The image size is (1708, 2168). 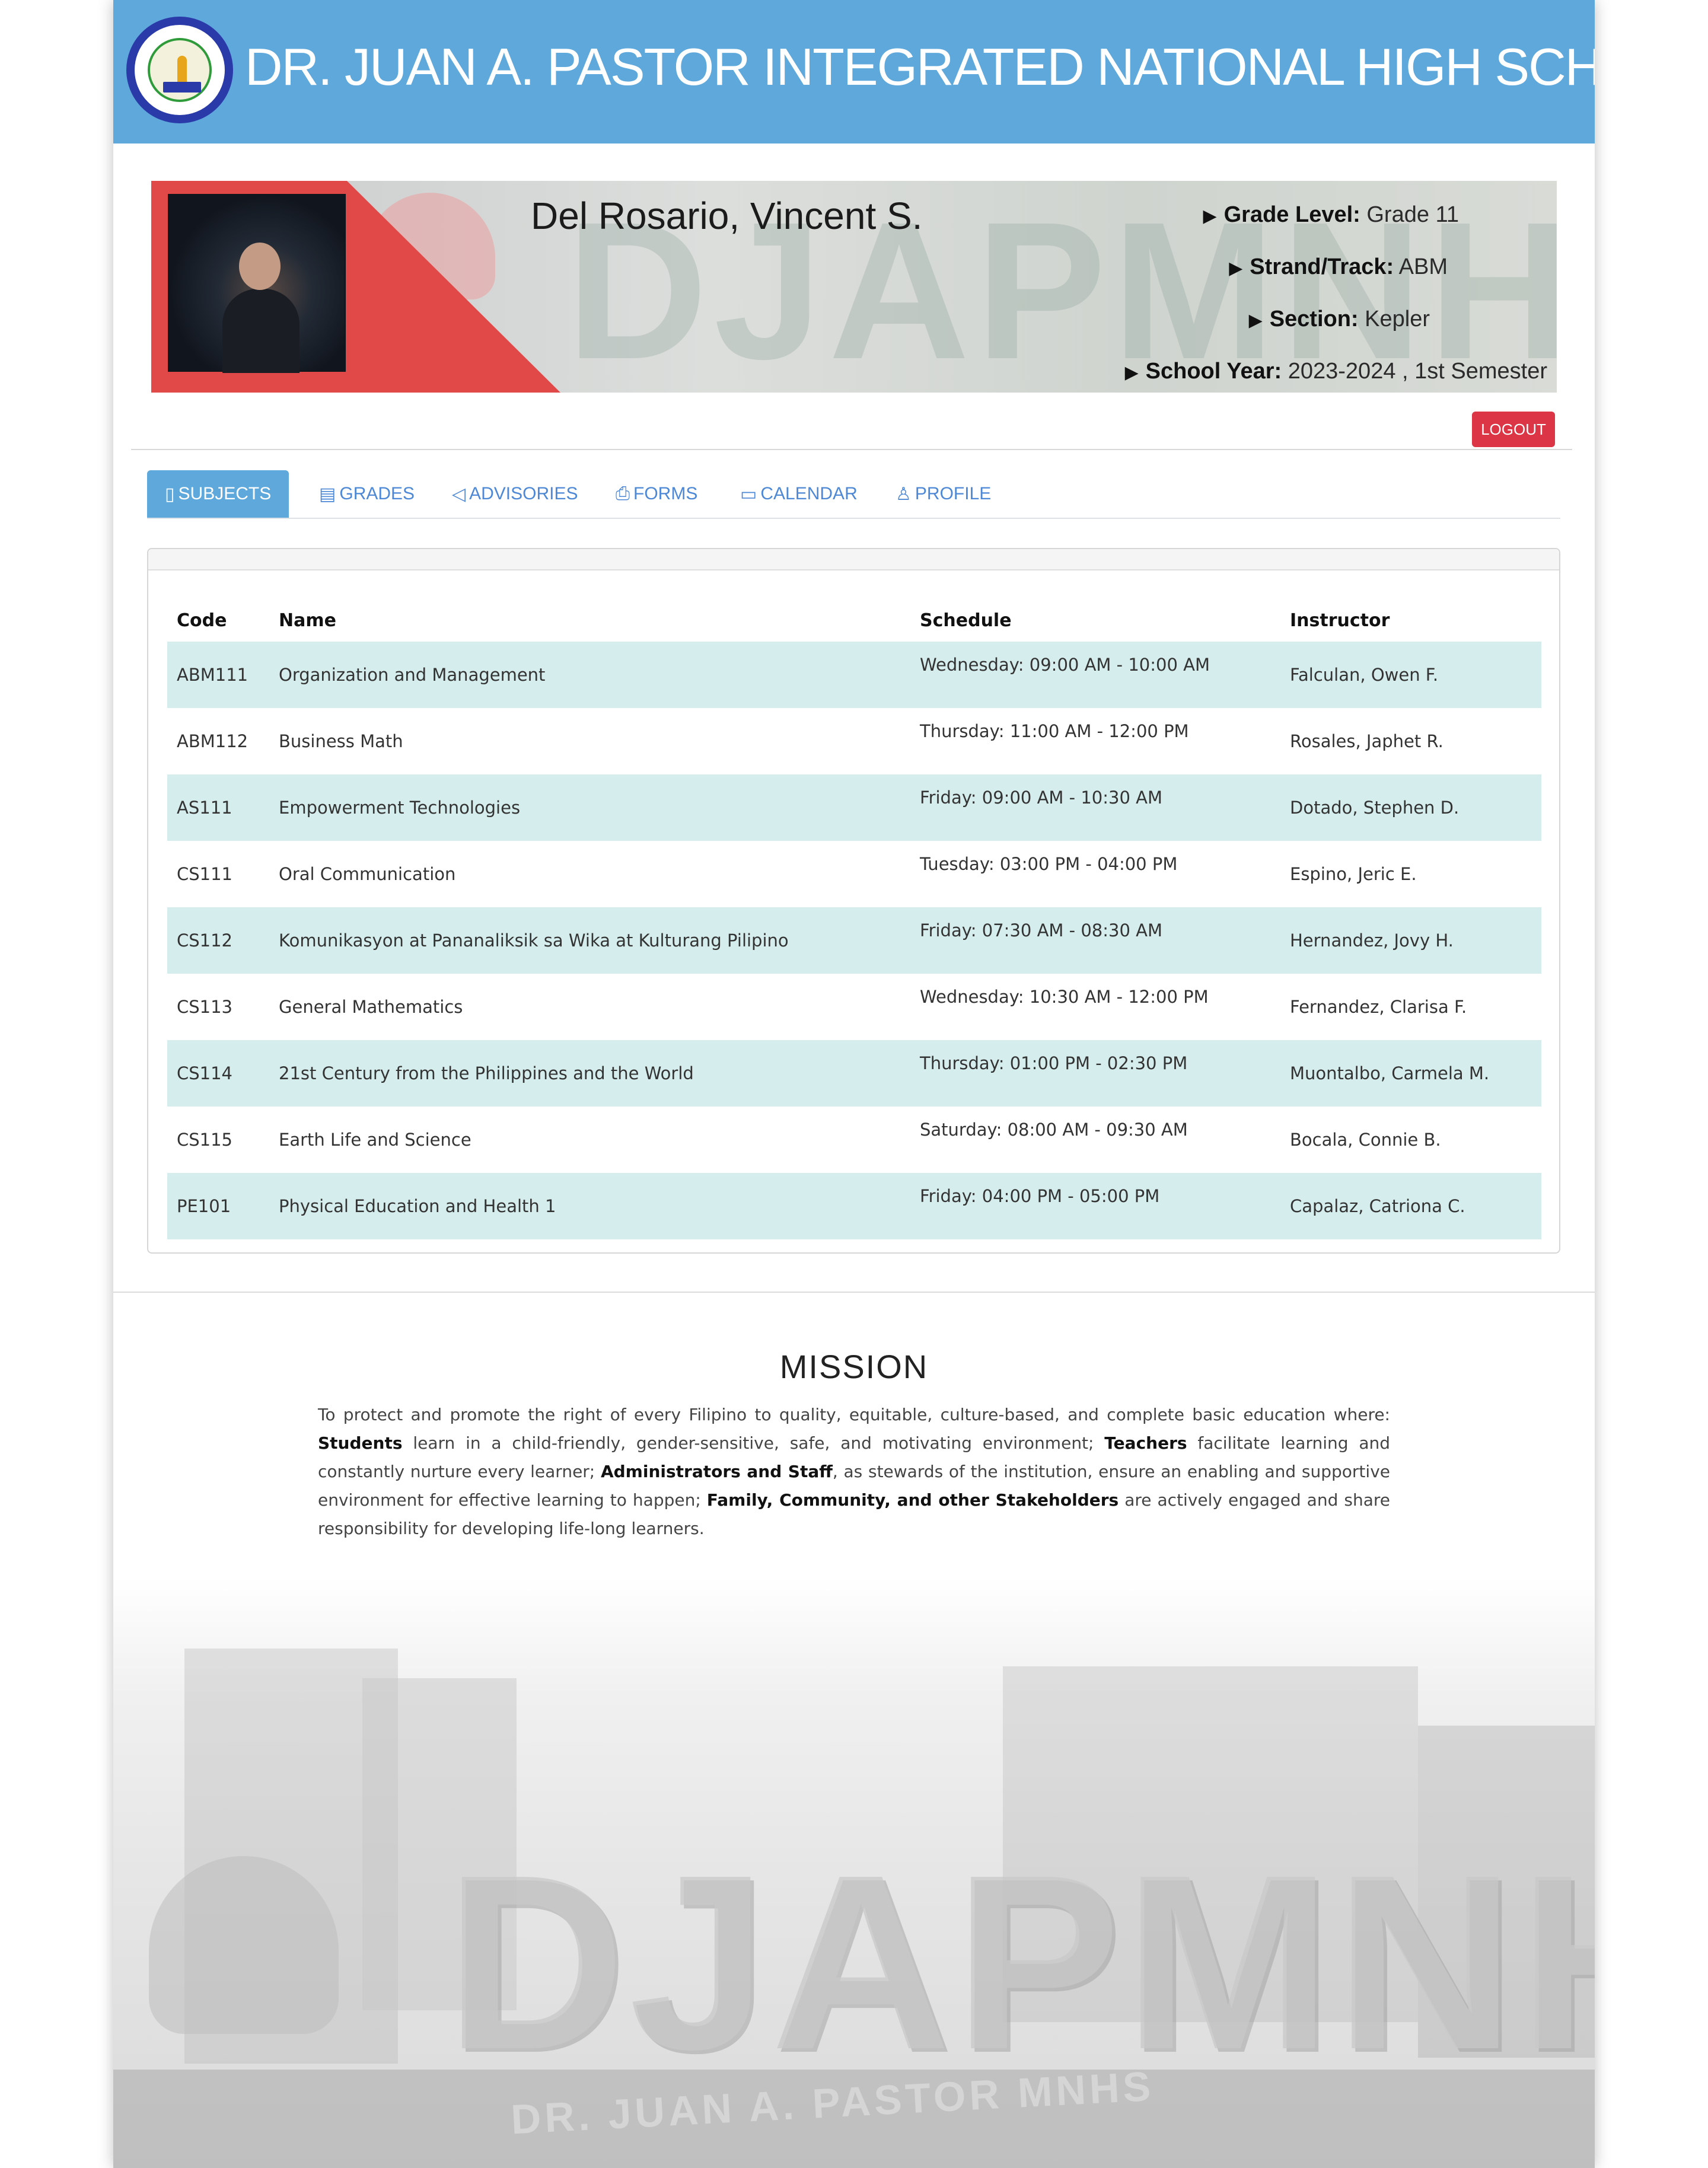 What do you see at coordinates (666, 494) in the screenshot?
I see `tab-label: FORMS` at bounding box center [666, 494].